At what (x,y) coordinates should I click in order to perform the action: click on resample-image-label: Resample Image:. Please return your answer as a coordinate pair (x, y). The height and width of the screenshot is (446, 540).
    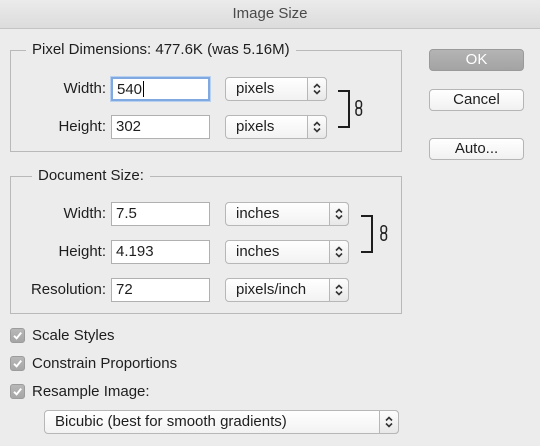
    Looking at the image, I should click on (91, 392).